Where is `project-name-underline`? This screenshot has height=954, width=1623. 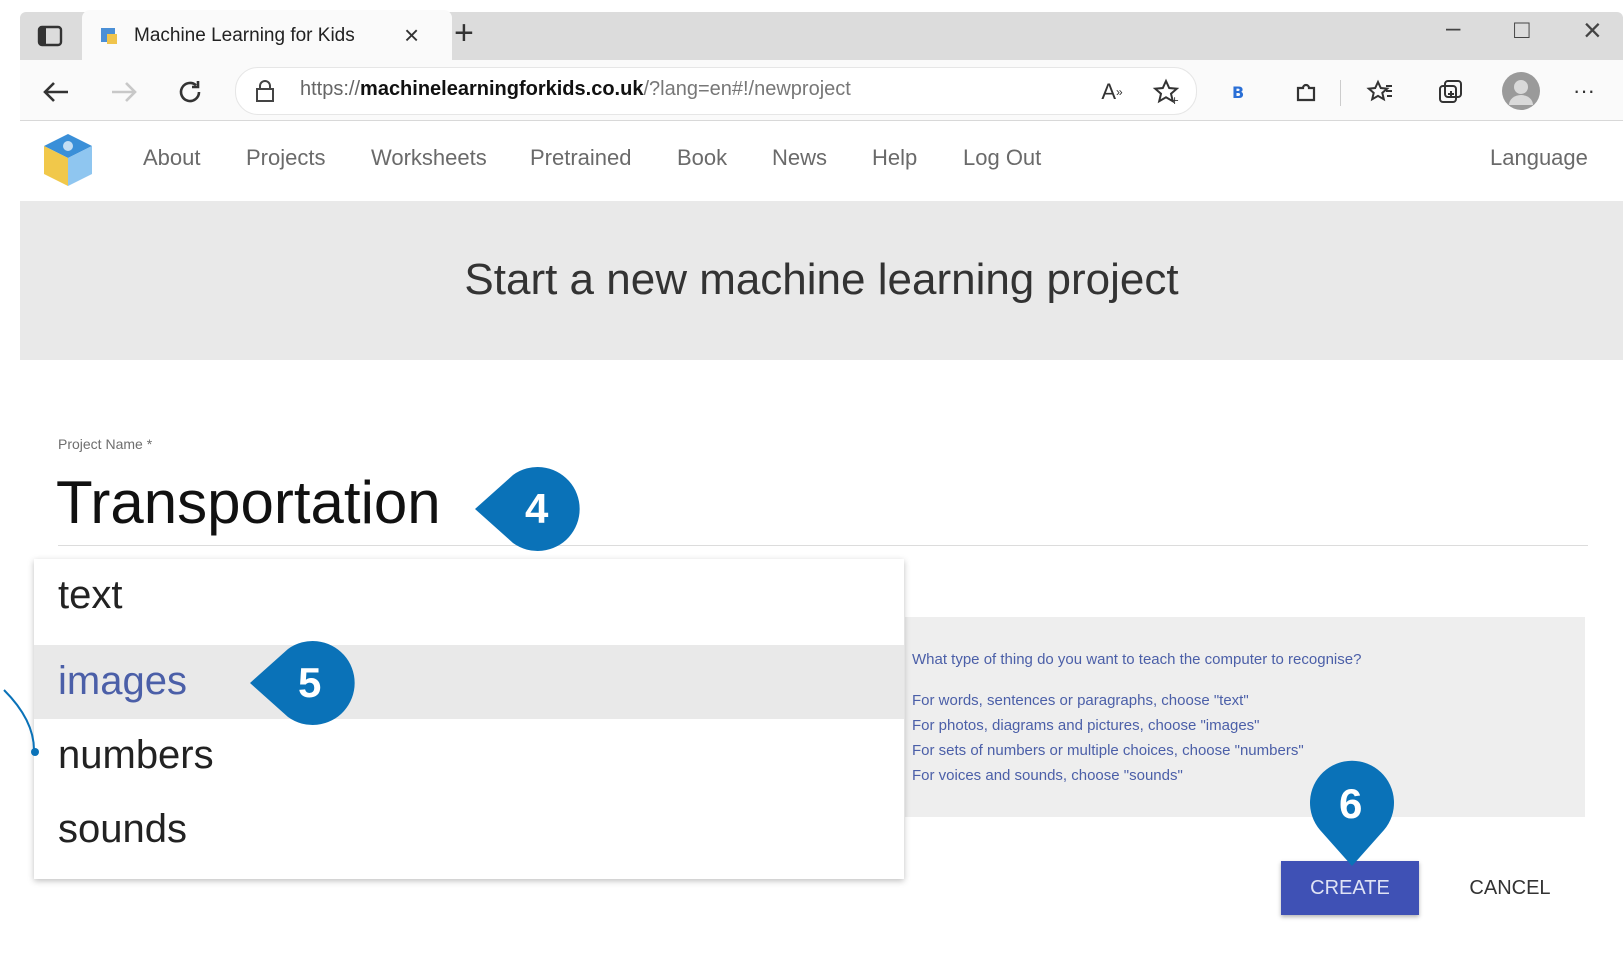 project-name-underline is located at coordinates (823, 545).